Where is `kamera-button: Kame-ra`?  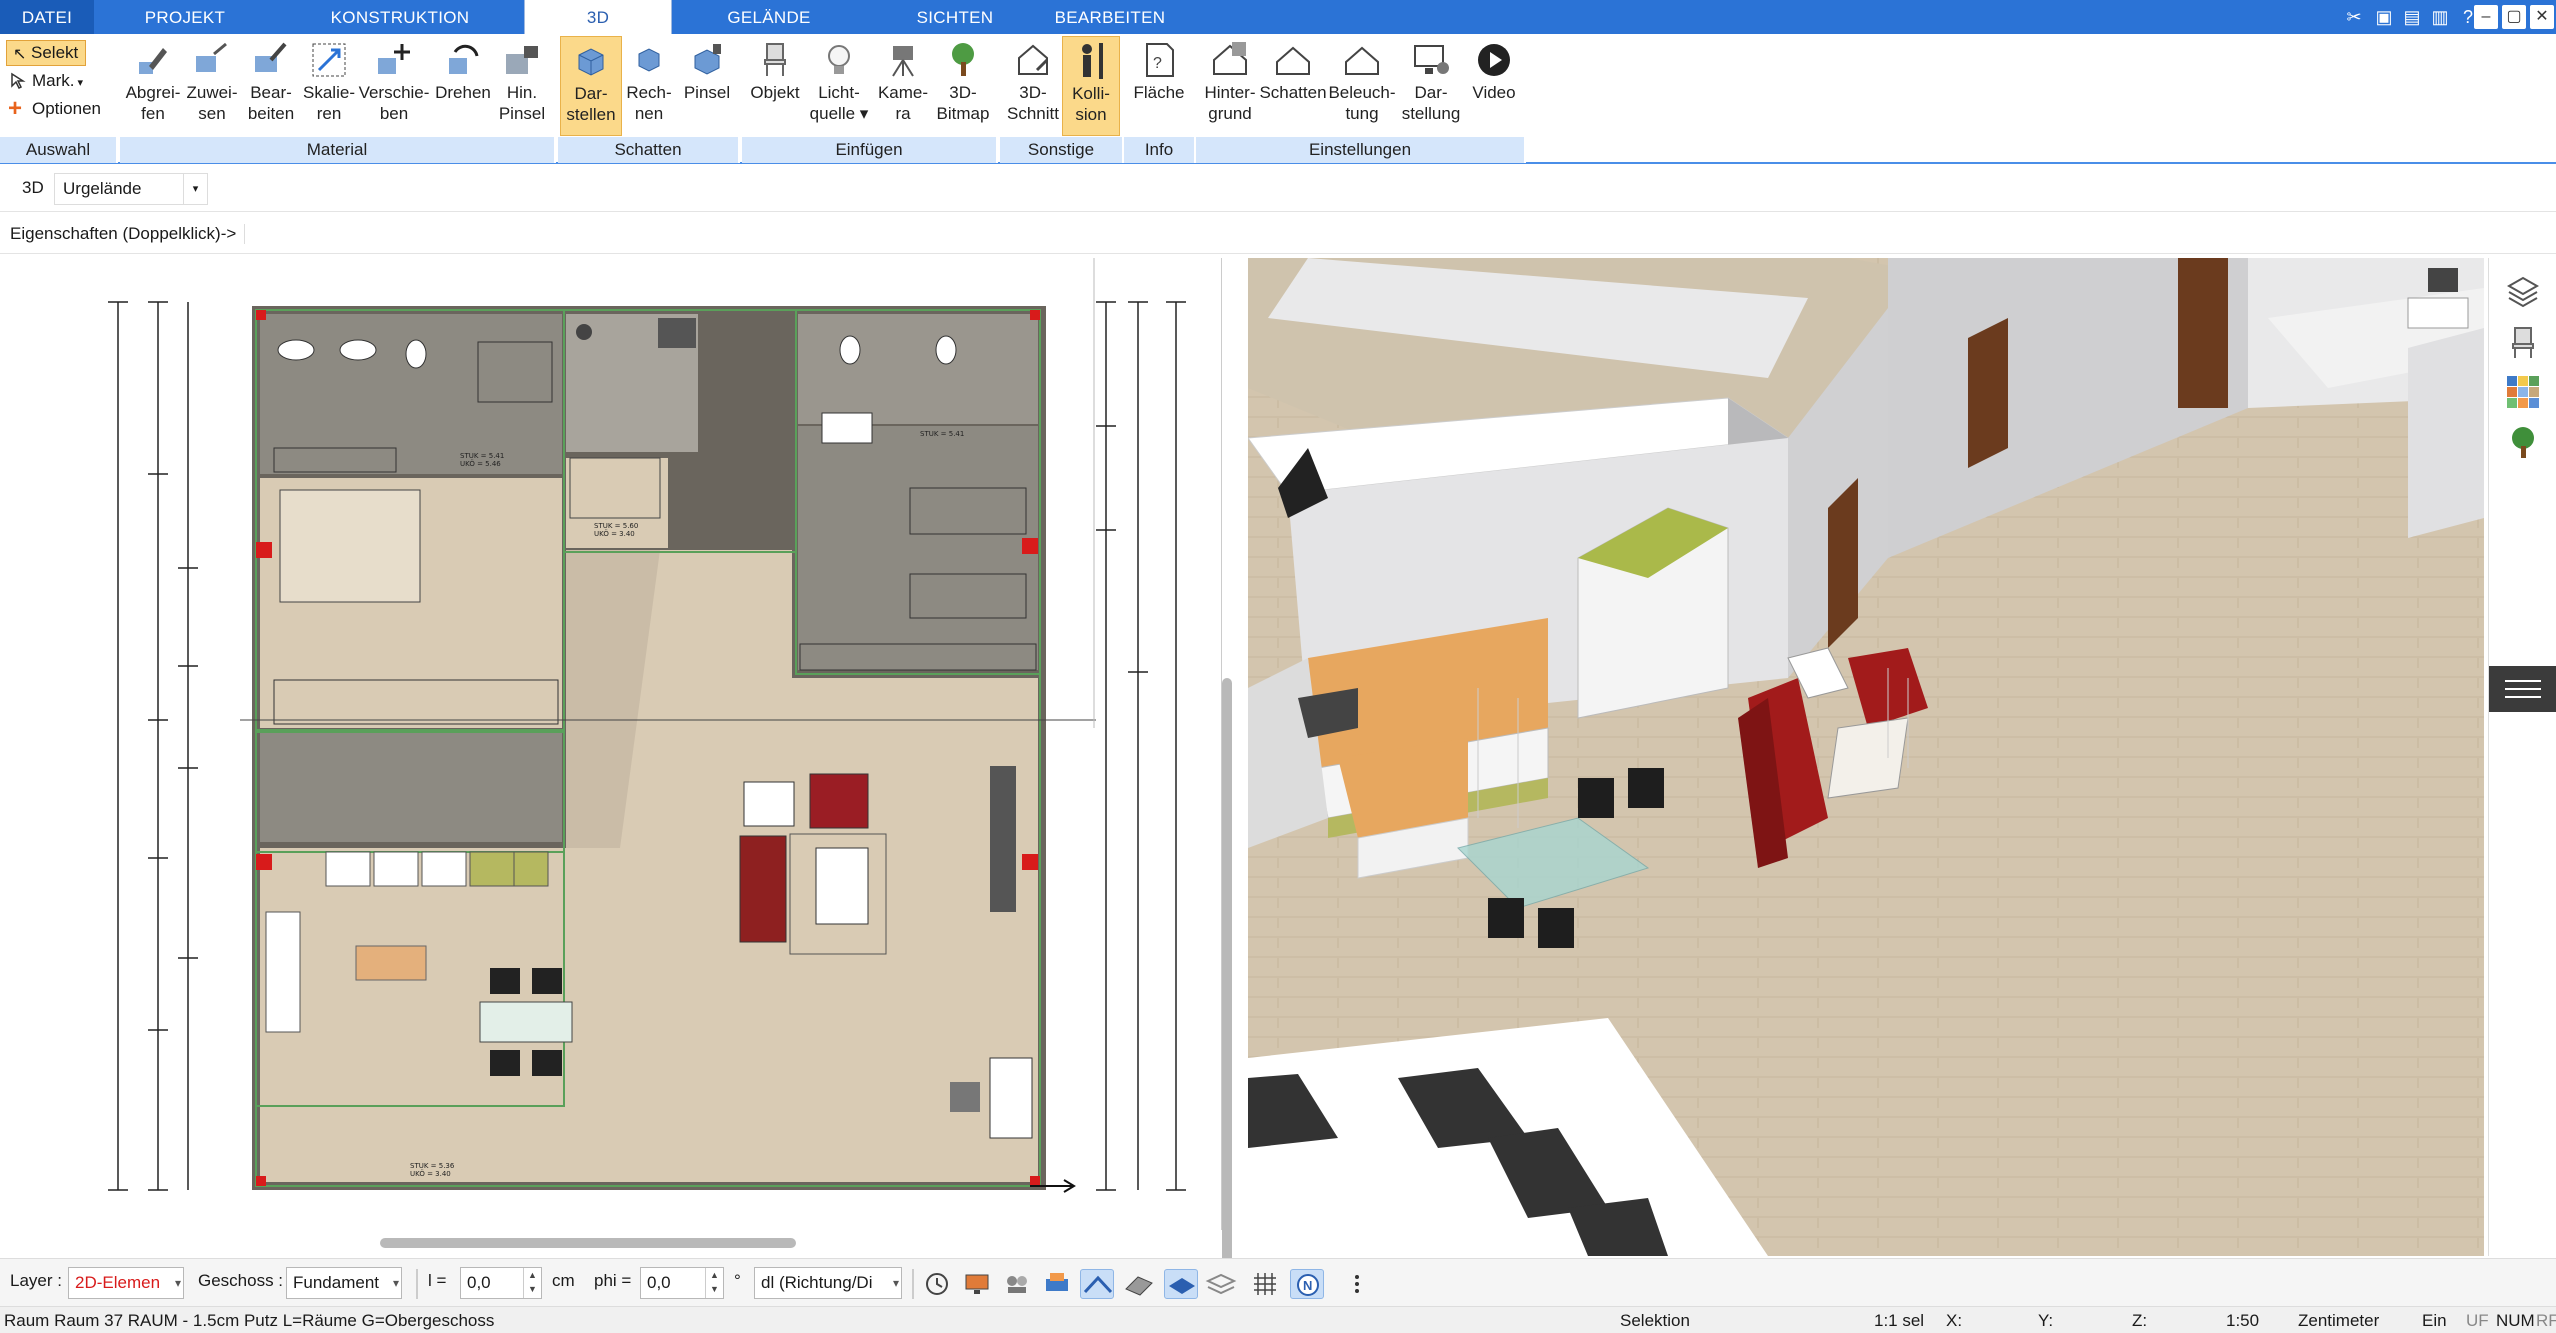 kamera-button: Kame-ra is located at coordinates (903, 86).